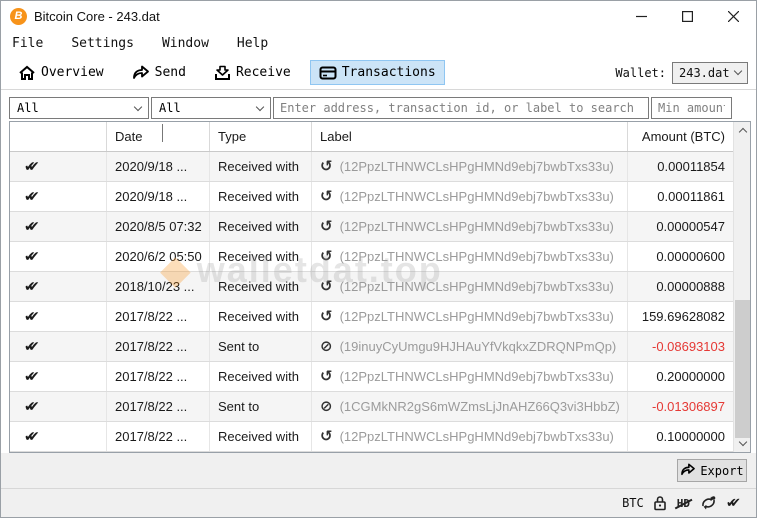  I want to click on column-header-label: Label, so click(470, 136).